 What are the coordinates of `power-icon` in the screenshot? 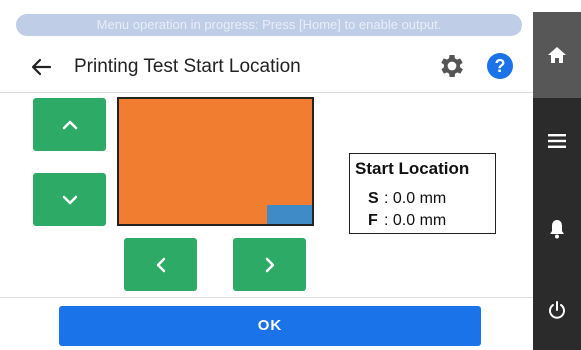 It's located at (557, 310).